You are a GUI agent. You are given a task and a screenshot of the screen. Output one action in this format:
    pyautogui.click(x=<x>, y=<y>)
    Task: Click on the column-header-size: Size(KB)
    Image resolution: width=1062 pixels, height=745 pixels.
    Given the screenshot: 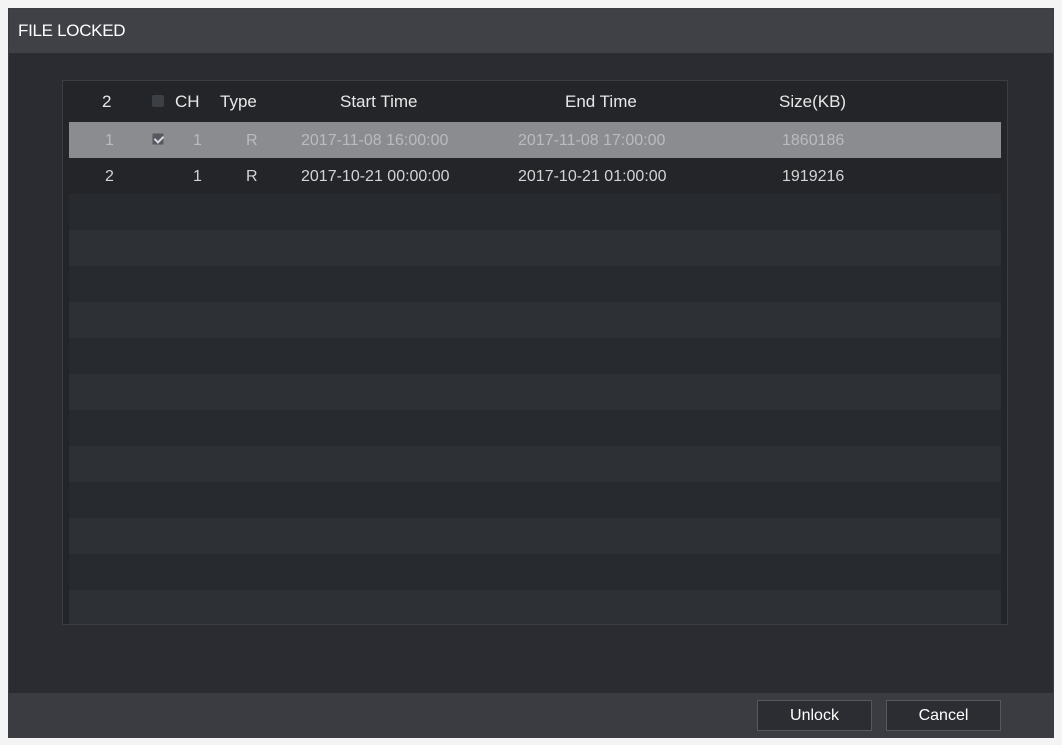 What is the action you would take?
    pyautogui.click(x=812, y=102)
    